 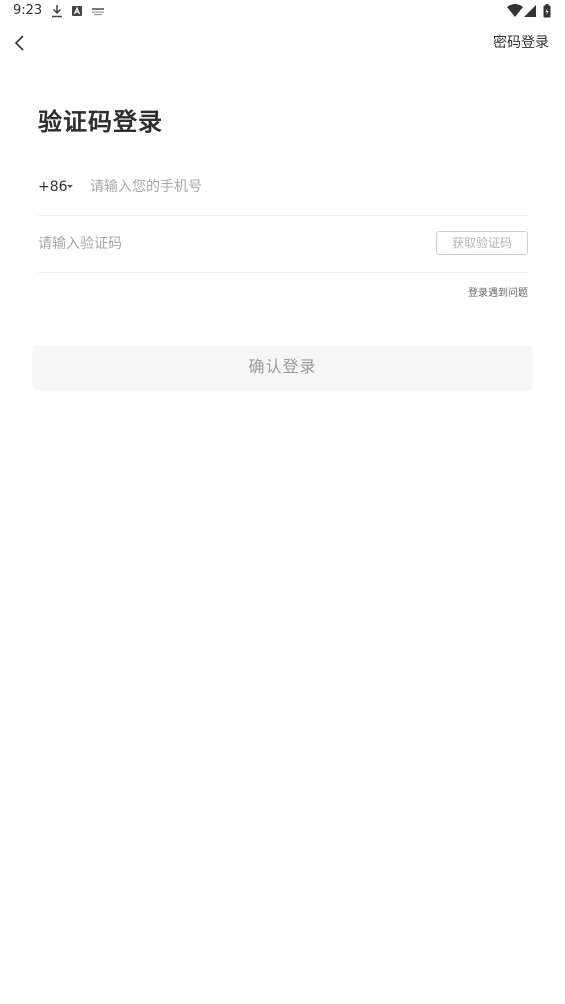 I want to click on caret-down-icon, so click(x=70, y=186).